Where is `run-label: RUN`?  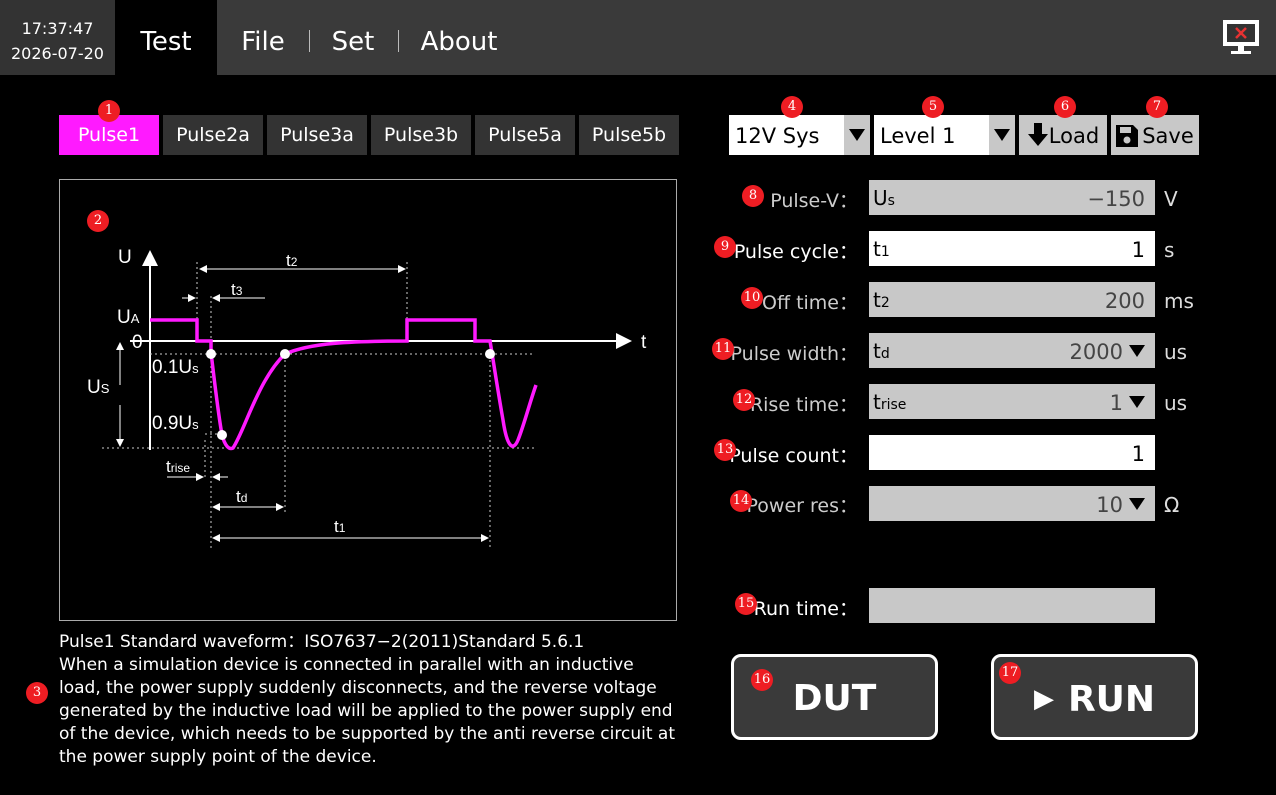 run-label: RUN is located at coordinates (1111, 699).